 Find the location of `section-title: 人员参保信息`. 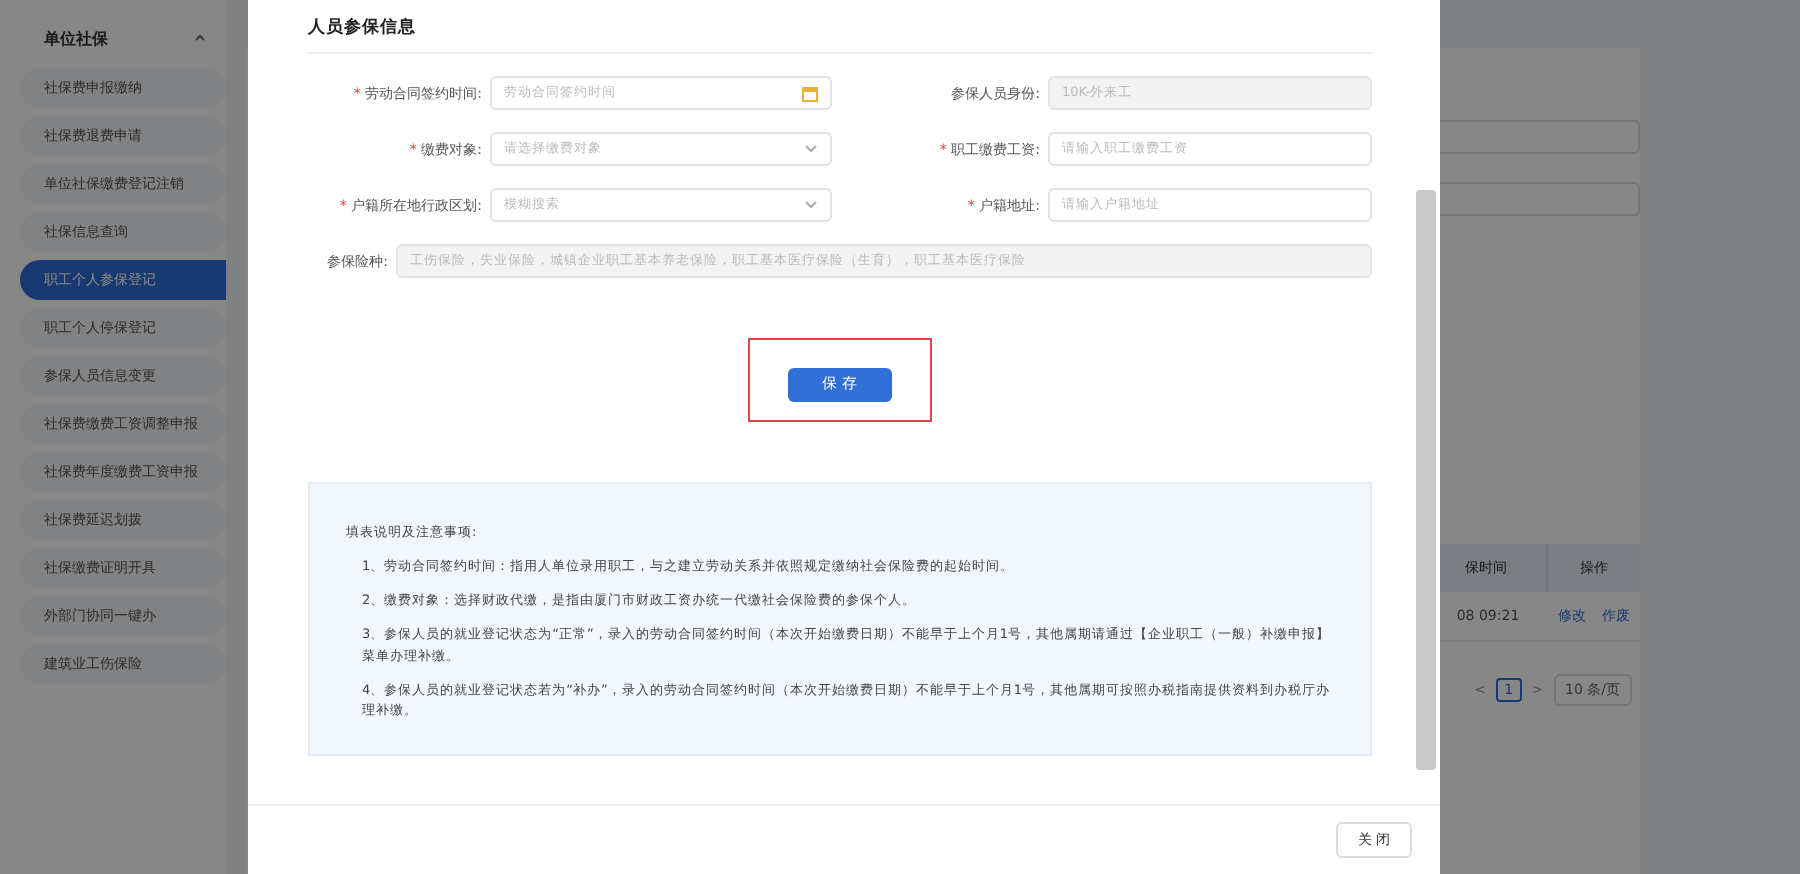

section-title: 人员参保信息 is located at coordinates (840, 35).